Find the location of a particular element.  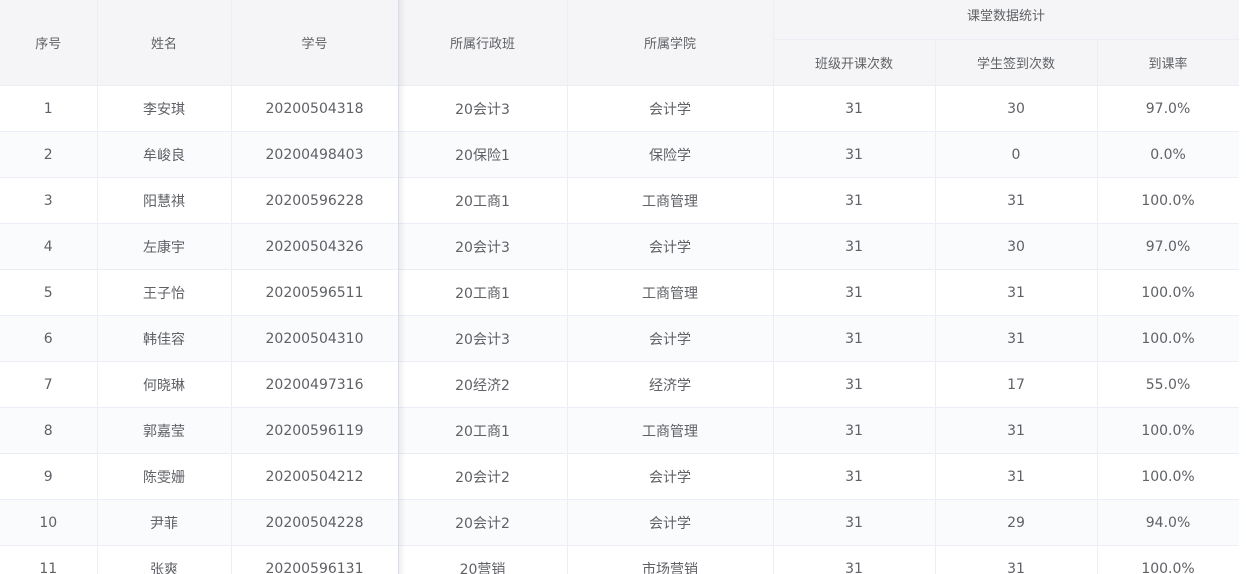

header-class-sessions: 班级开课次数 is located at coordinates (854, 62).